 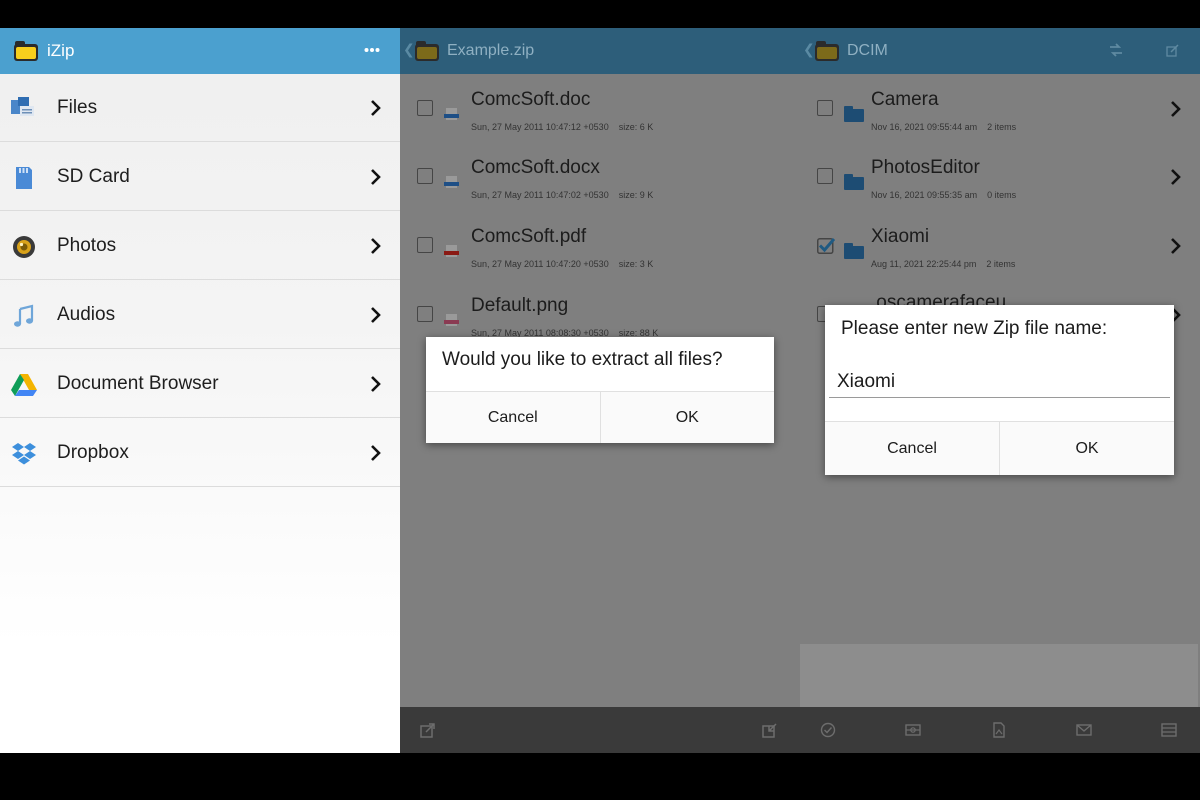 What do you see at coordinates (924, 195) in the screenshot?
I see `folder-date: Nov 16, 2021 09:55:35 am` at bounding box center [924, 195].